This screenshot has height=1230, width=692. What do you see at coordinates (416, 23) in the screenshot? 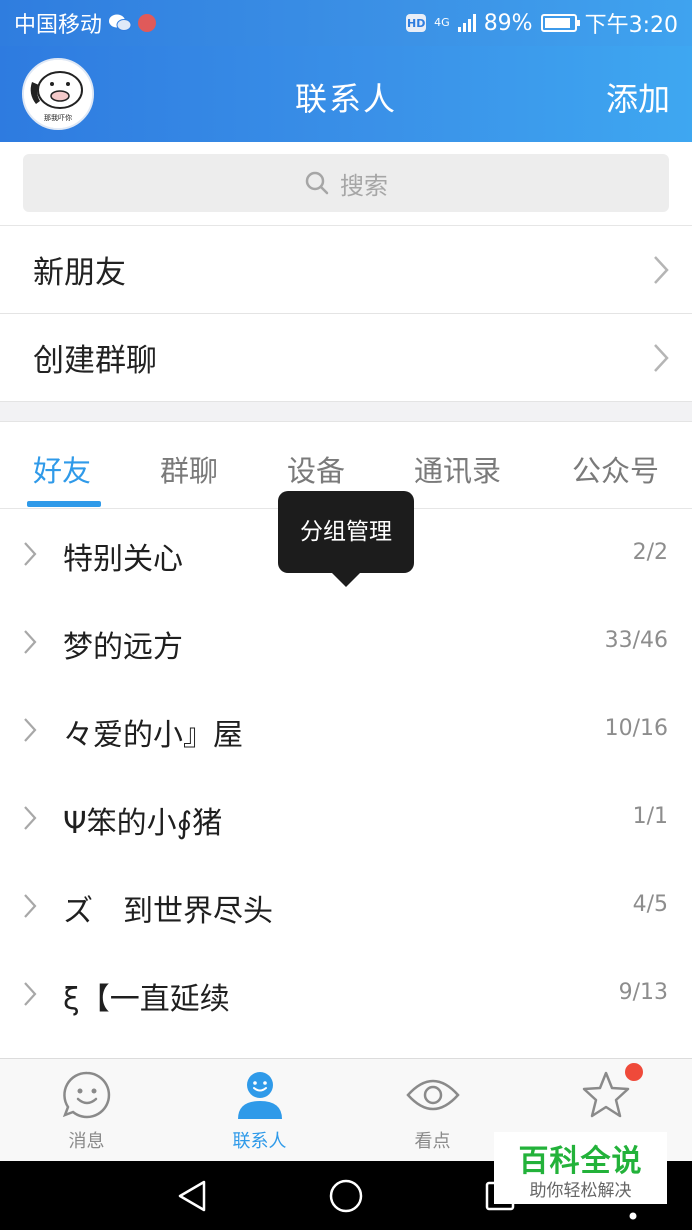
I see `hd-icon: HD` at bounding box center [416, 23].